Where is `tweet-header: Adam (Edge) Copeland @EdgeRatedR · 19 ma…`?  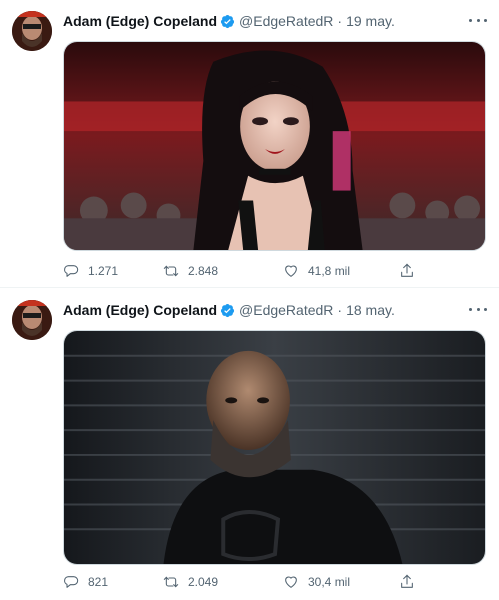 tweet-header: Adam (Edge) Copeland @EdgeRatedR · 19 ma… is located at coordinates (229, 21).